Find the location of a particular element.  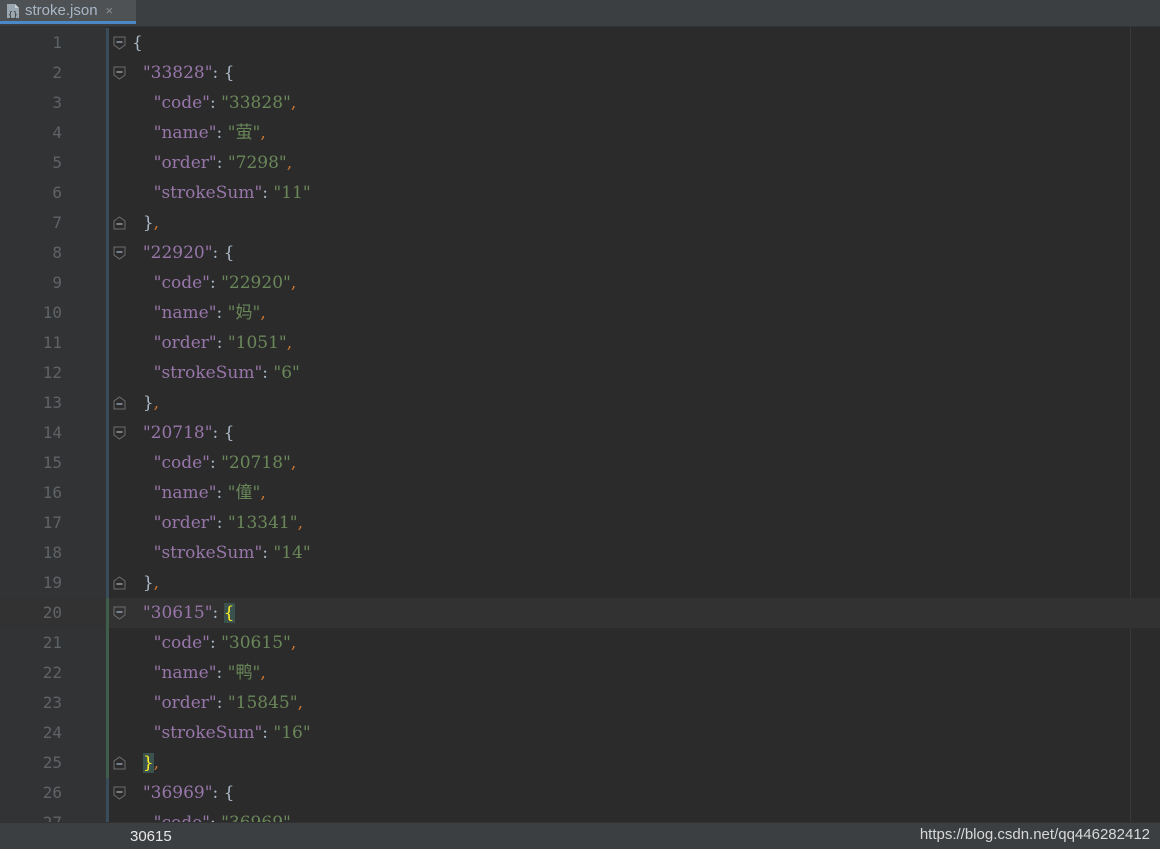

line-number: 9 is located at coordinates (57, 282).